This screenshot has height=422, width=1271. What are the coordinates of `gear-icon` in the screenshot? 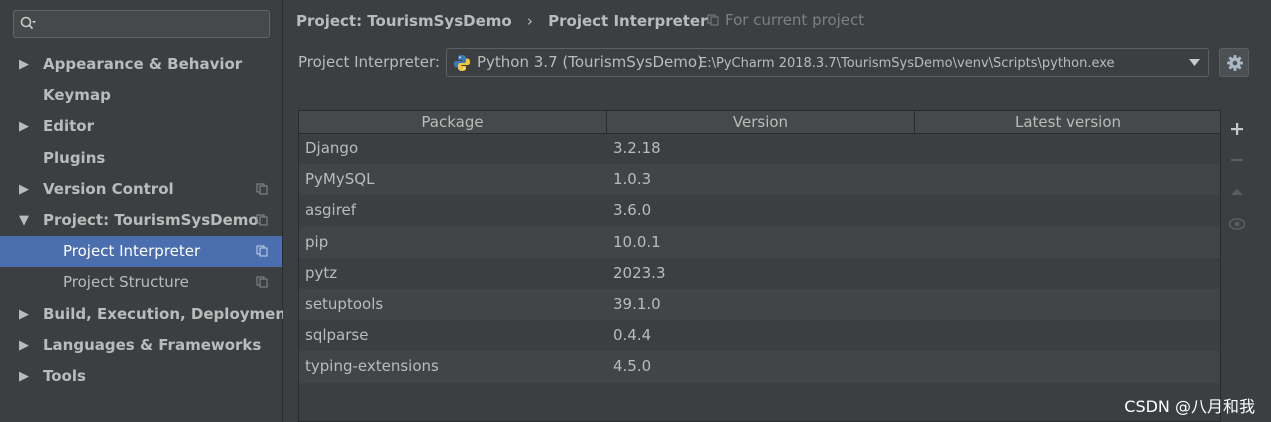 It's located at (1235, 63).